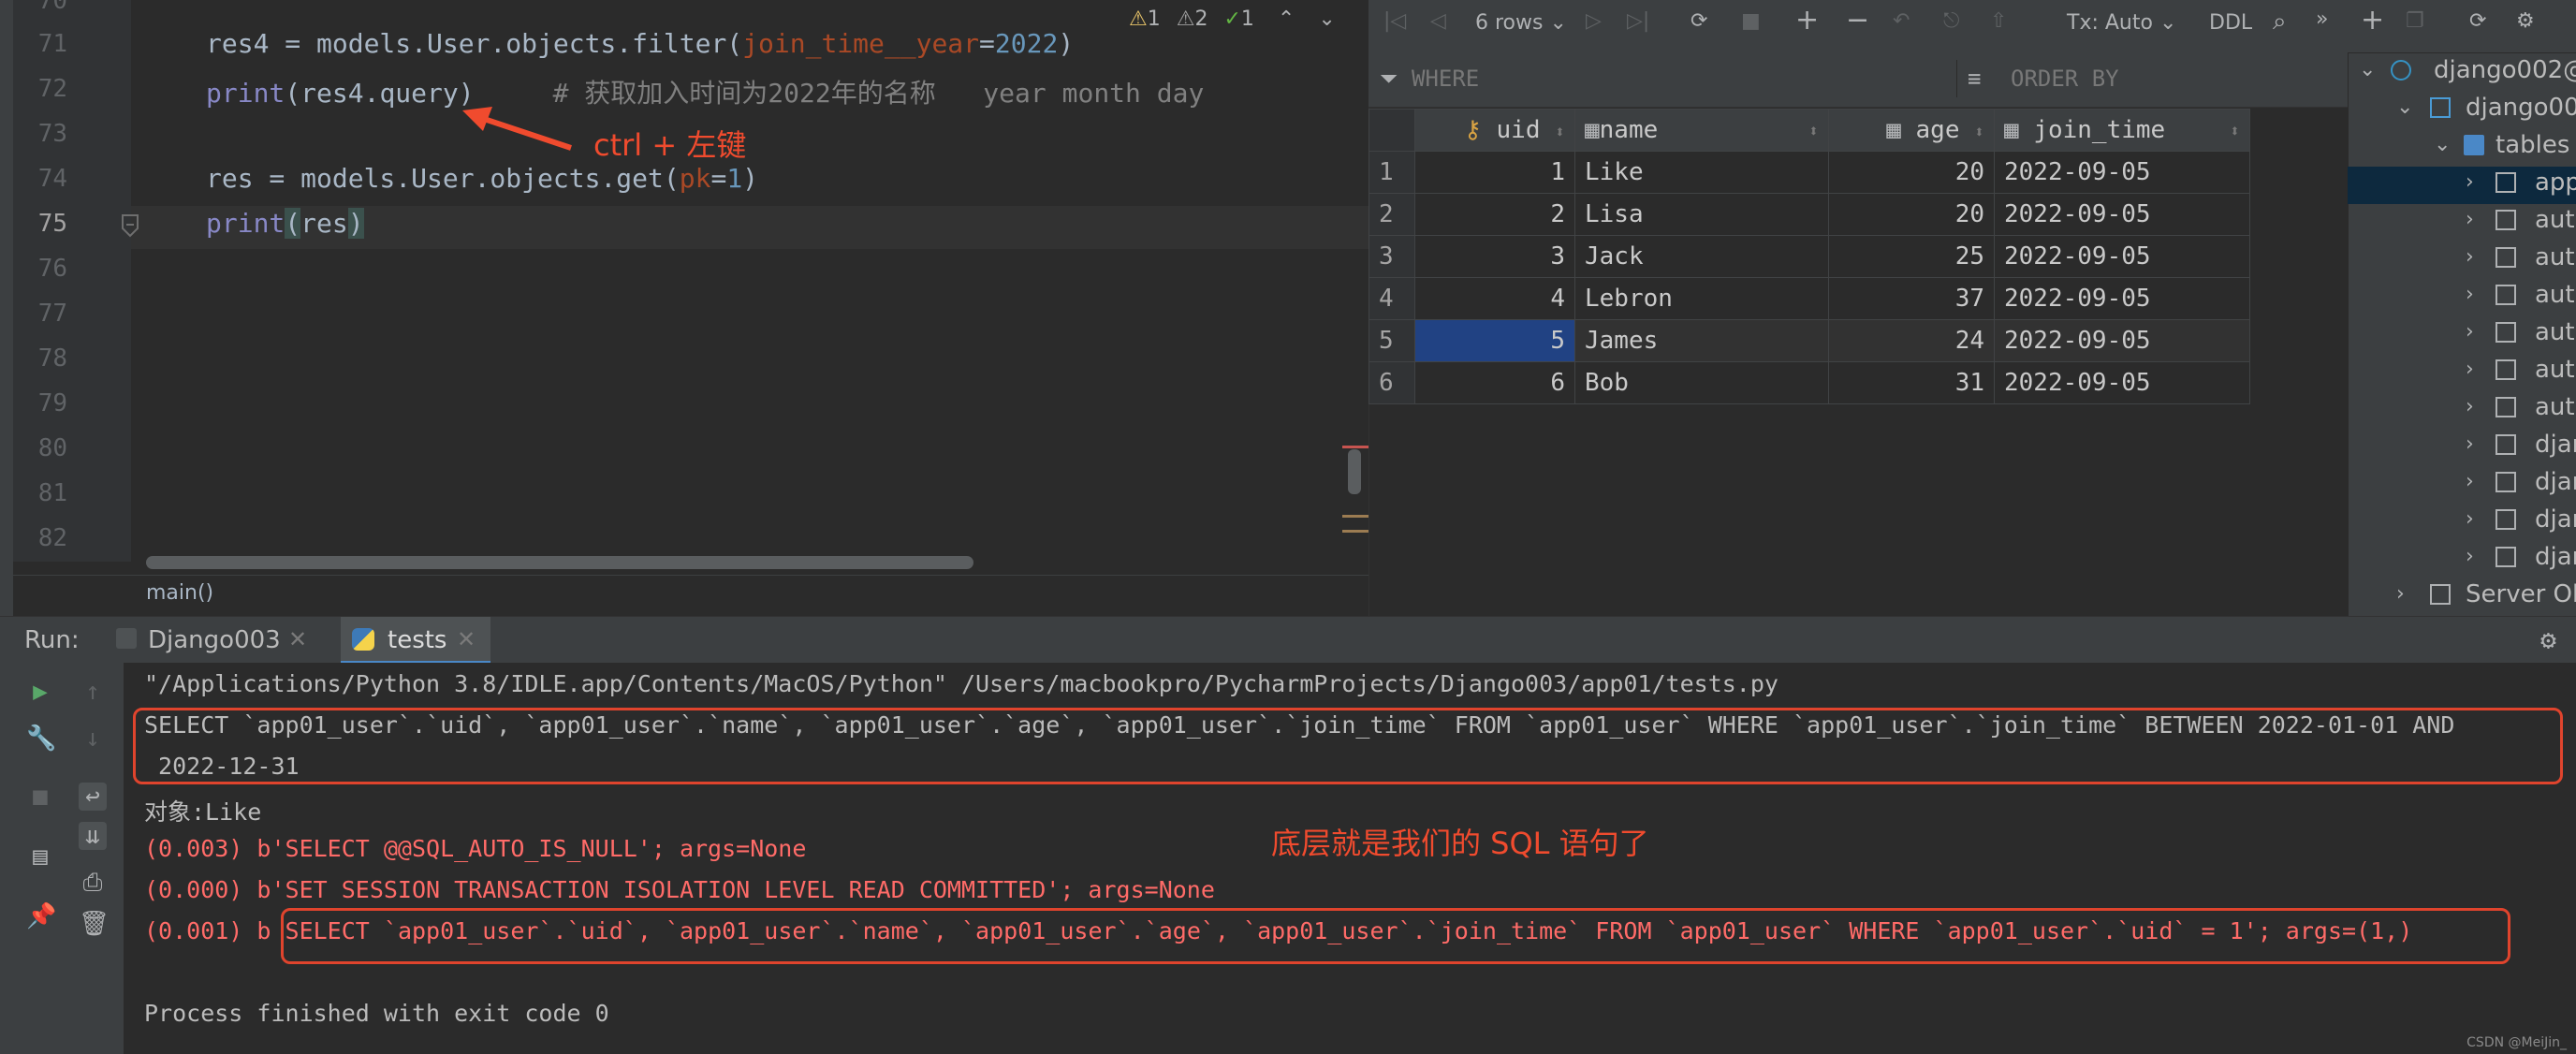 Image resolution: width=2576 pixels, height=1054 pixels. Describe the element at coordinates (40, 692) in the screenshot. I see `rerun-icon: ▶` at that location.